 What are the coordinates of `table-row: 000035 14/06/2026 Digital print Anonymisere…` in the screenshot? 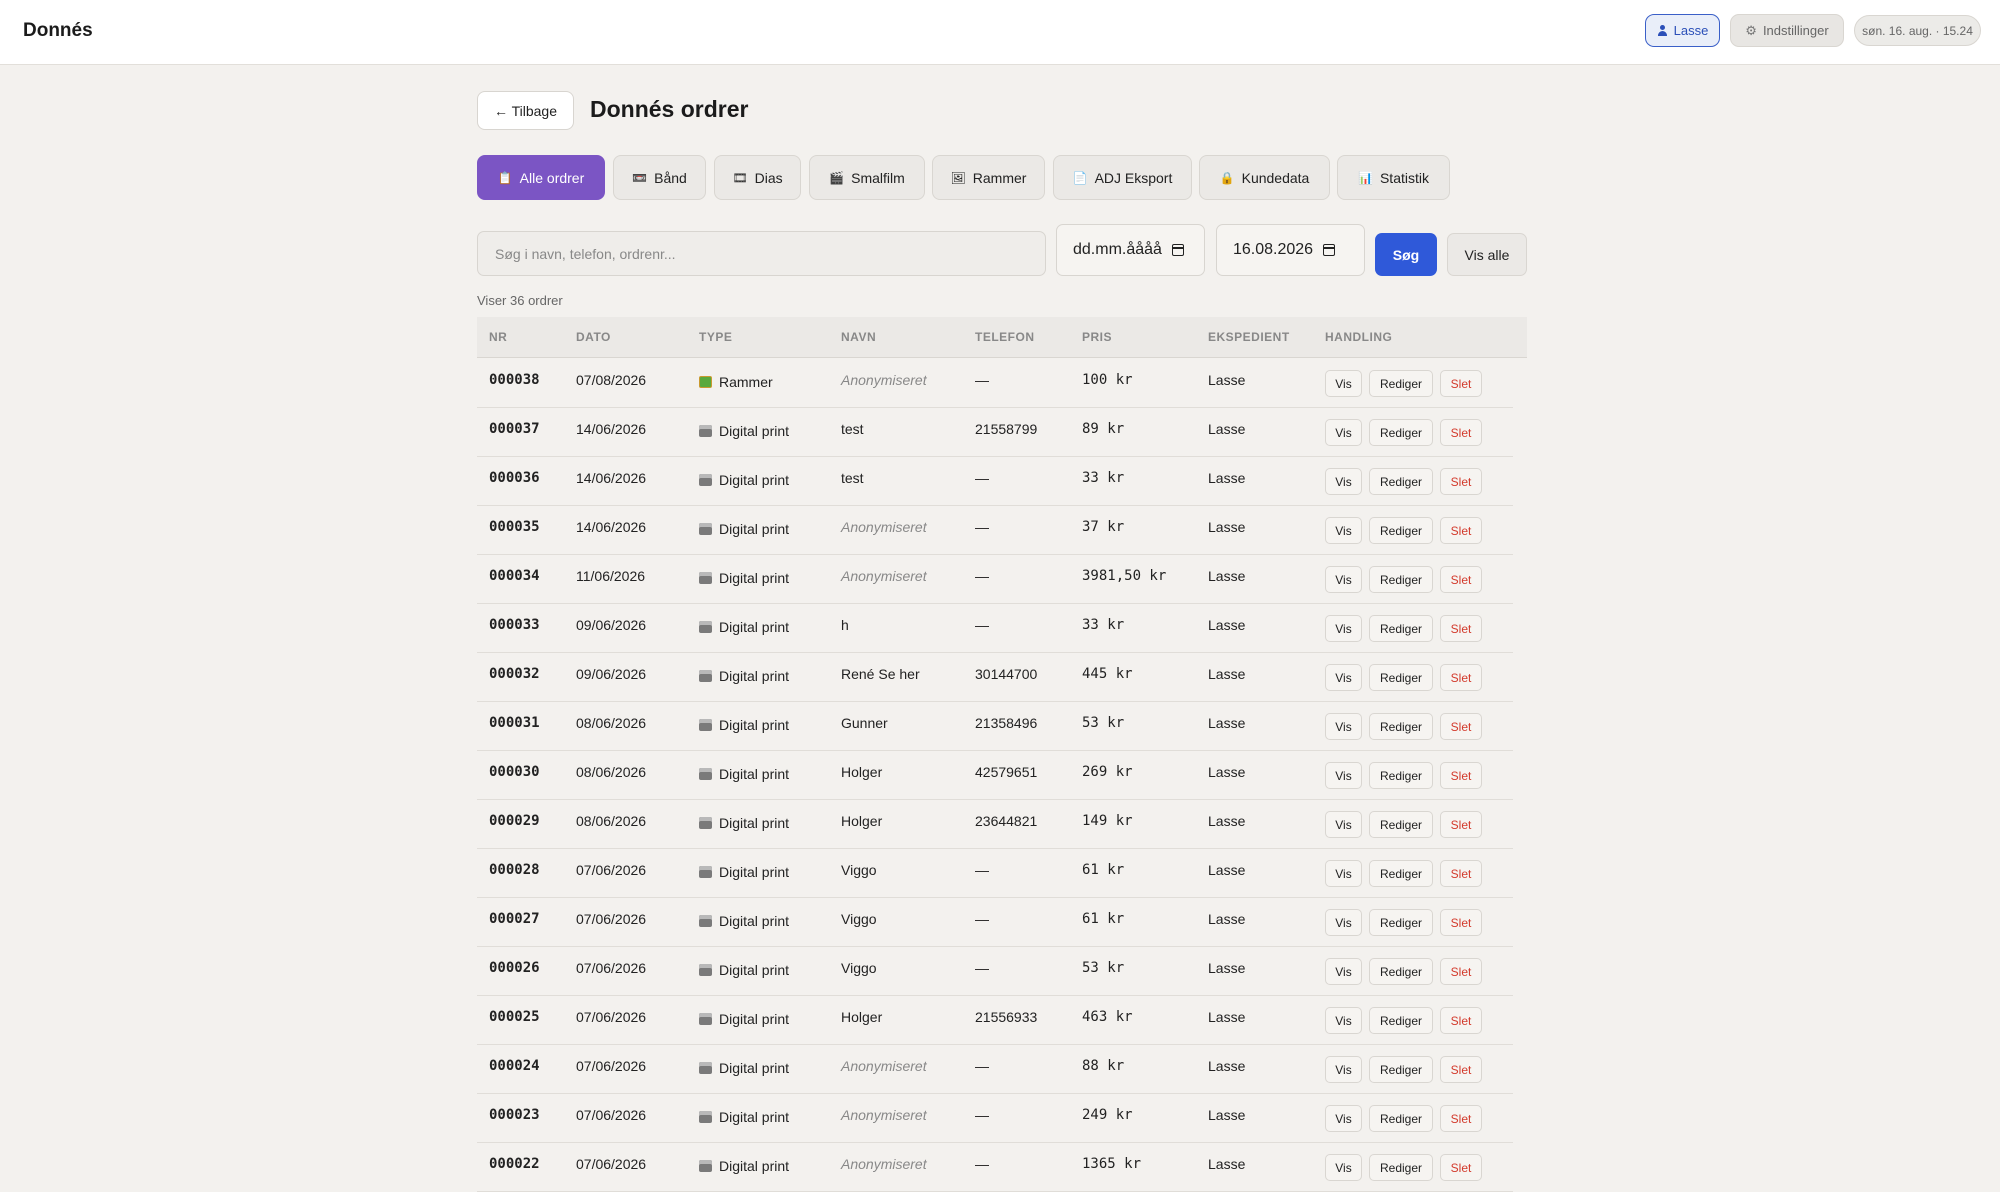 It's located at (995, 530).